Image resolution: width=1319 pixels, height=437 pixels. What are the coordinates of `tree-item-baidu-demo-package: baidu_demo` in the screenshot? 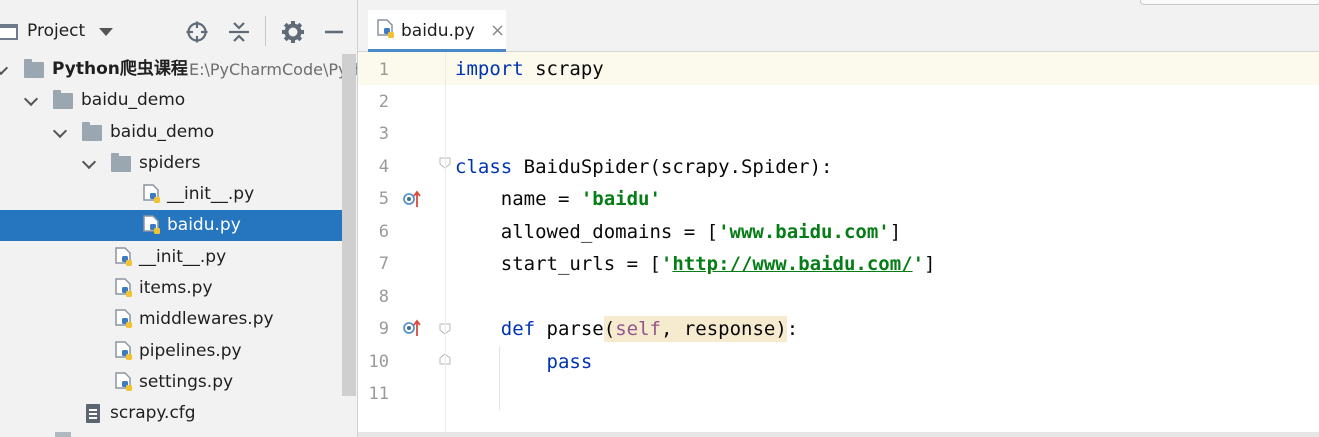 It's located at (171, 132).